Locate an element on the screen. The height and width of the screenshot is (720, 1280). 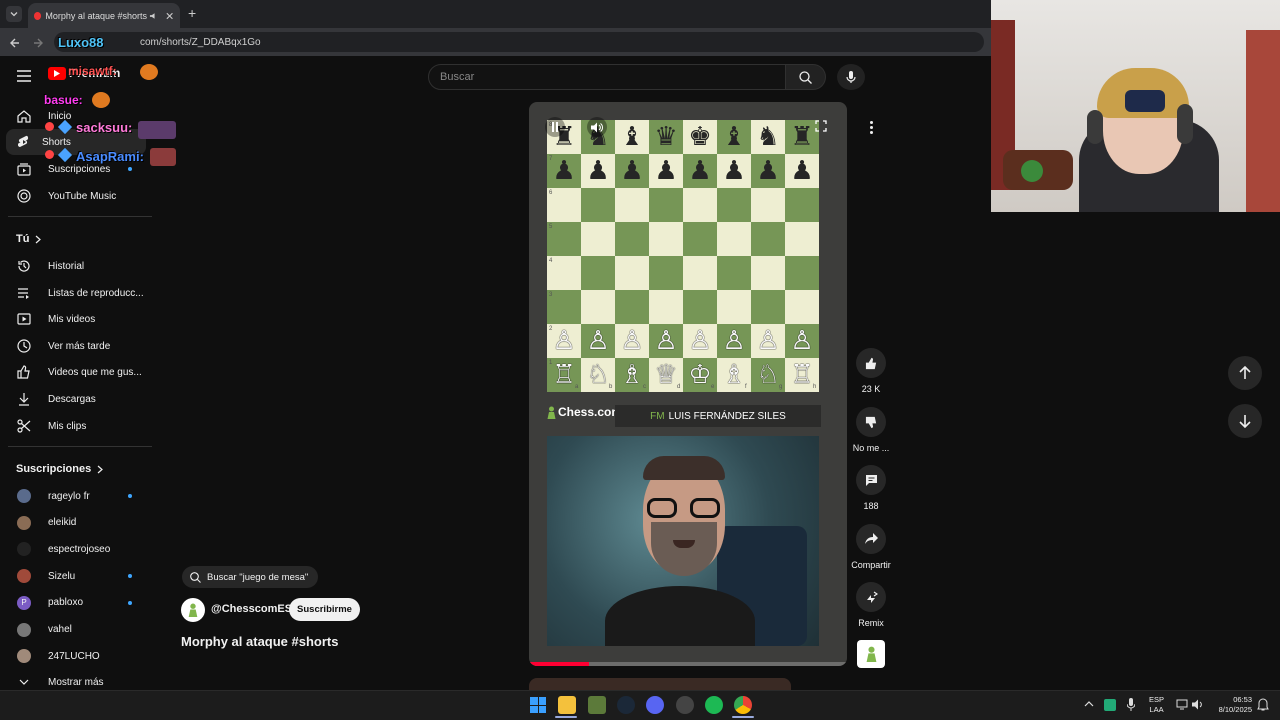
comments-action: 188 is located at coordinates (871, 488).